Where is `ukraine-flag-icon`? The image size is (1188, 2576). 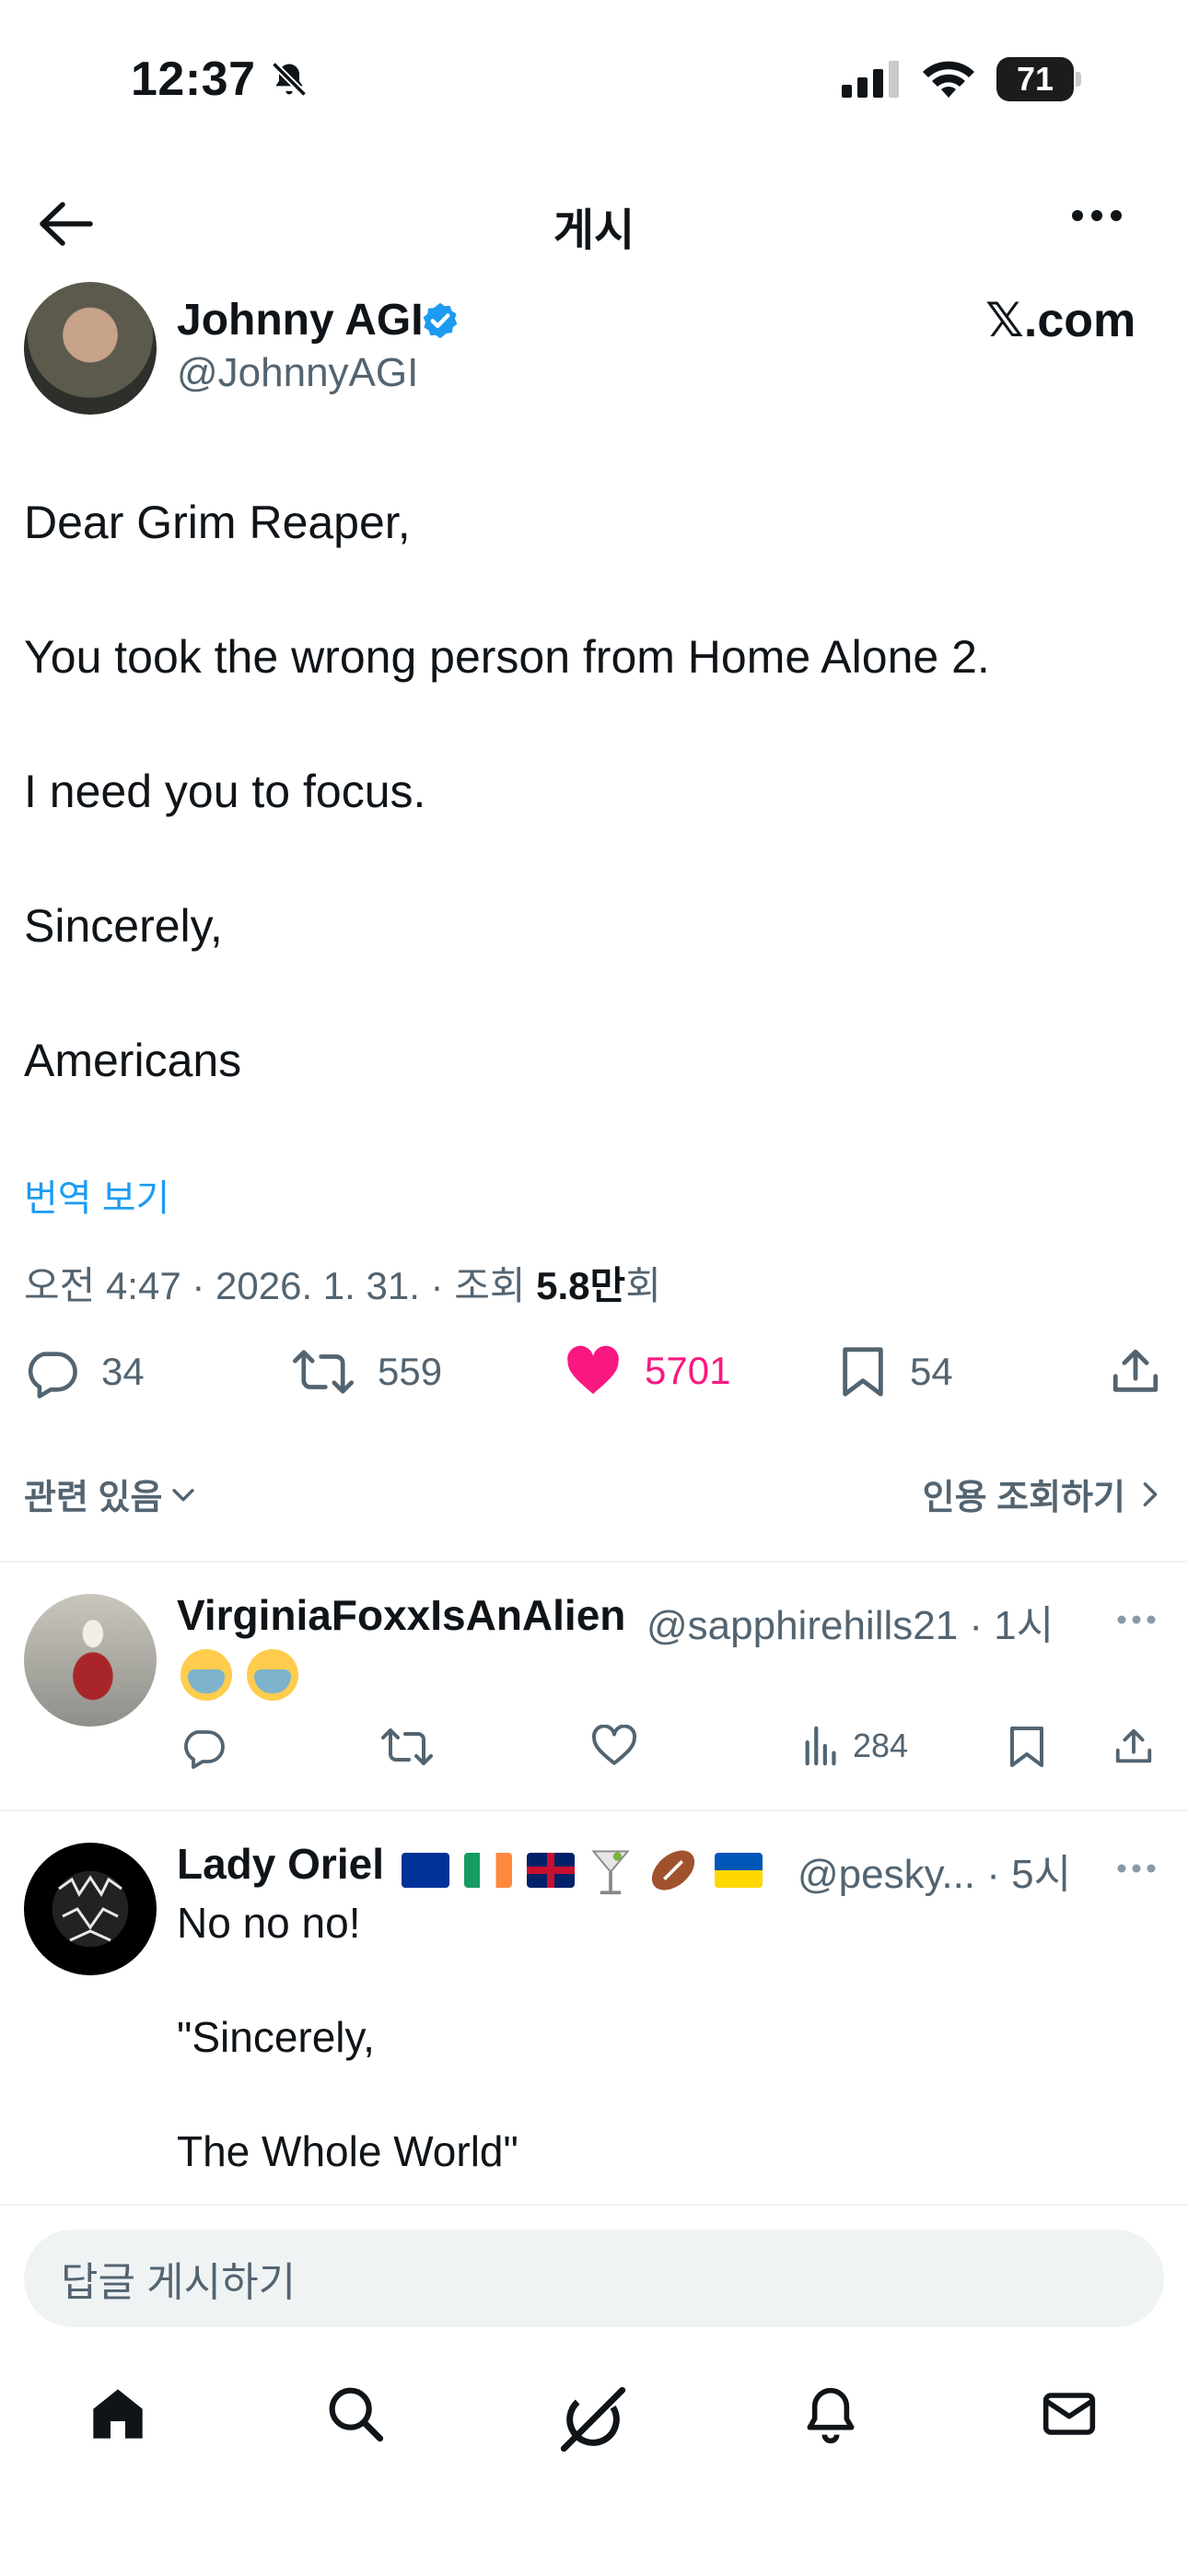
ukraine-flag-icon is located at coordinates (739, 1871).